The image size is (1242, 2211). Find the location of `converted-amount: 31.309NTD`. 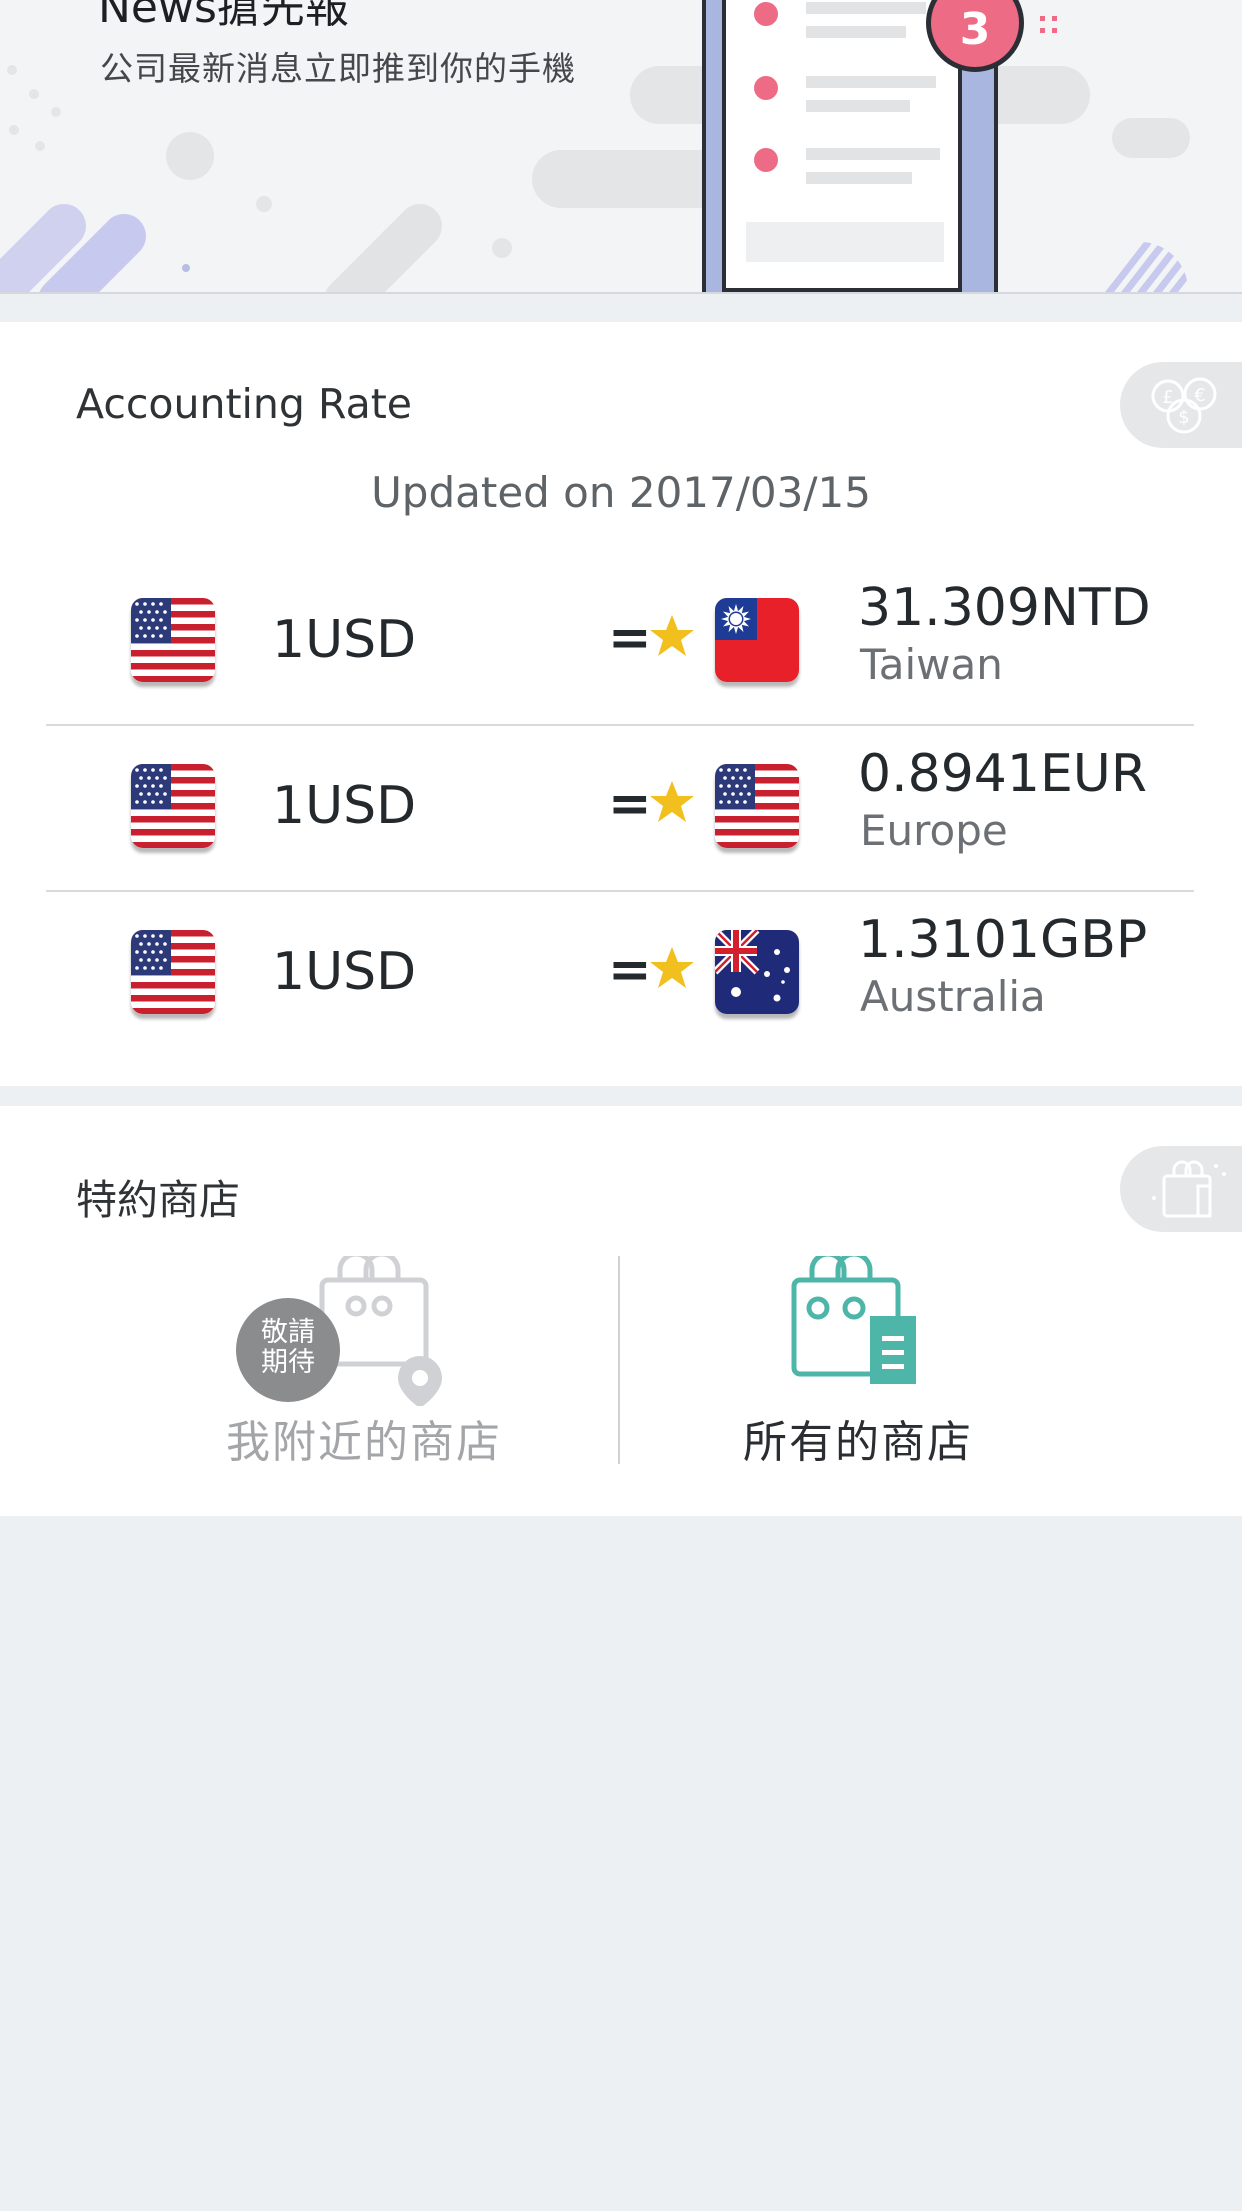

converted-amount: 31.309NTD is located at coordinates (1004, 608).